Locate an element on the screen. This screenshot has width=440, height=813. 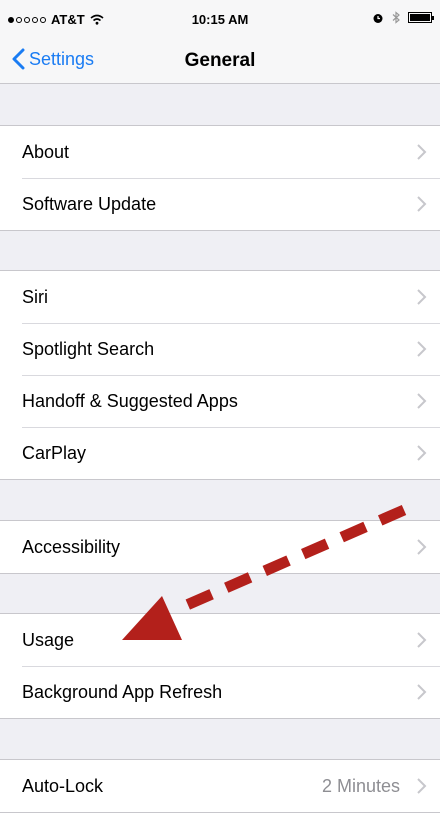
settings-group-3: Accessibility is located at coordinates (220, 547).